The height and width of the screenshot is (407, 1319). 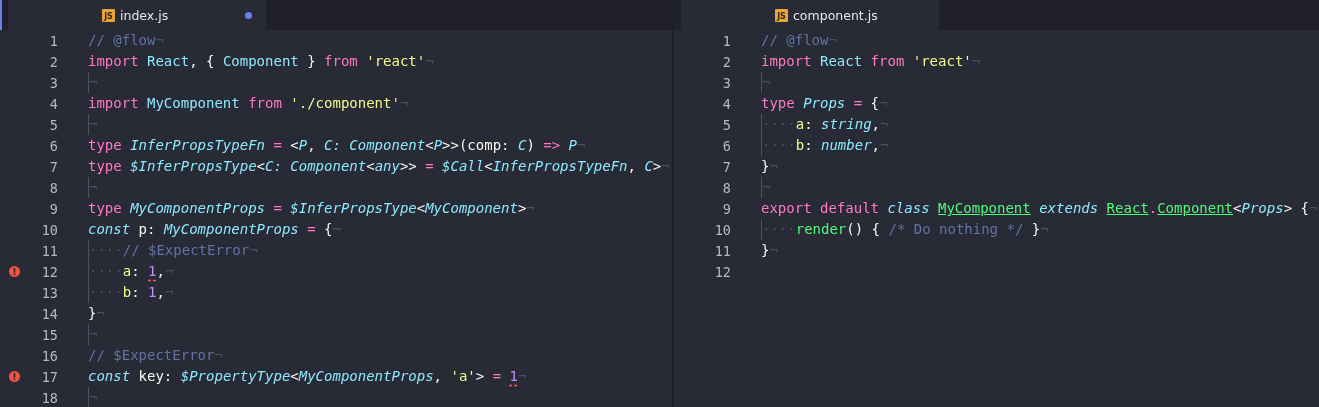 What do you see at coordinates (379, 166) in the screenshot?
I see `code-line: type $InferPropsType<C: Component<any>> = $Call<InferPropsTypeFn, C>¬` at bounding box center [379, 166].